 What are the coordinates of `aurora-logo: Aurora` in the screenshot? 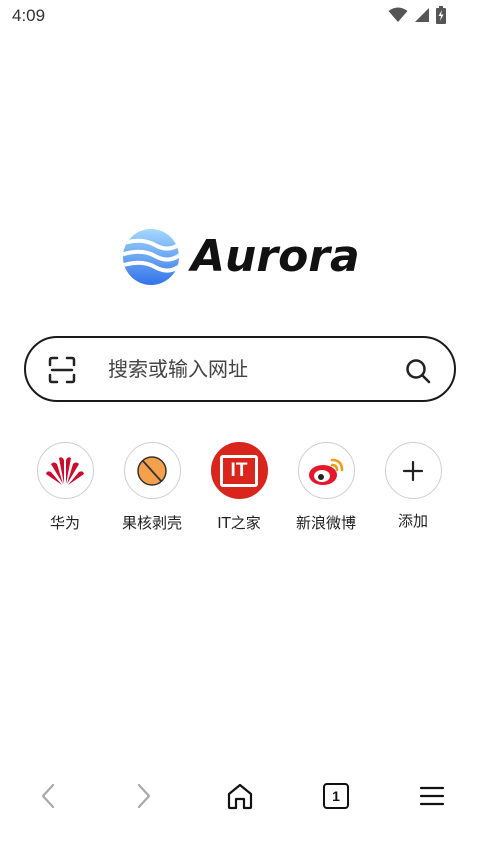 It's located at (241, 257).